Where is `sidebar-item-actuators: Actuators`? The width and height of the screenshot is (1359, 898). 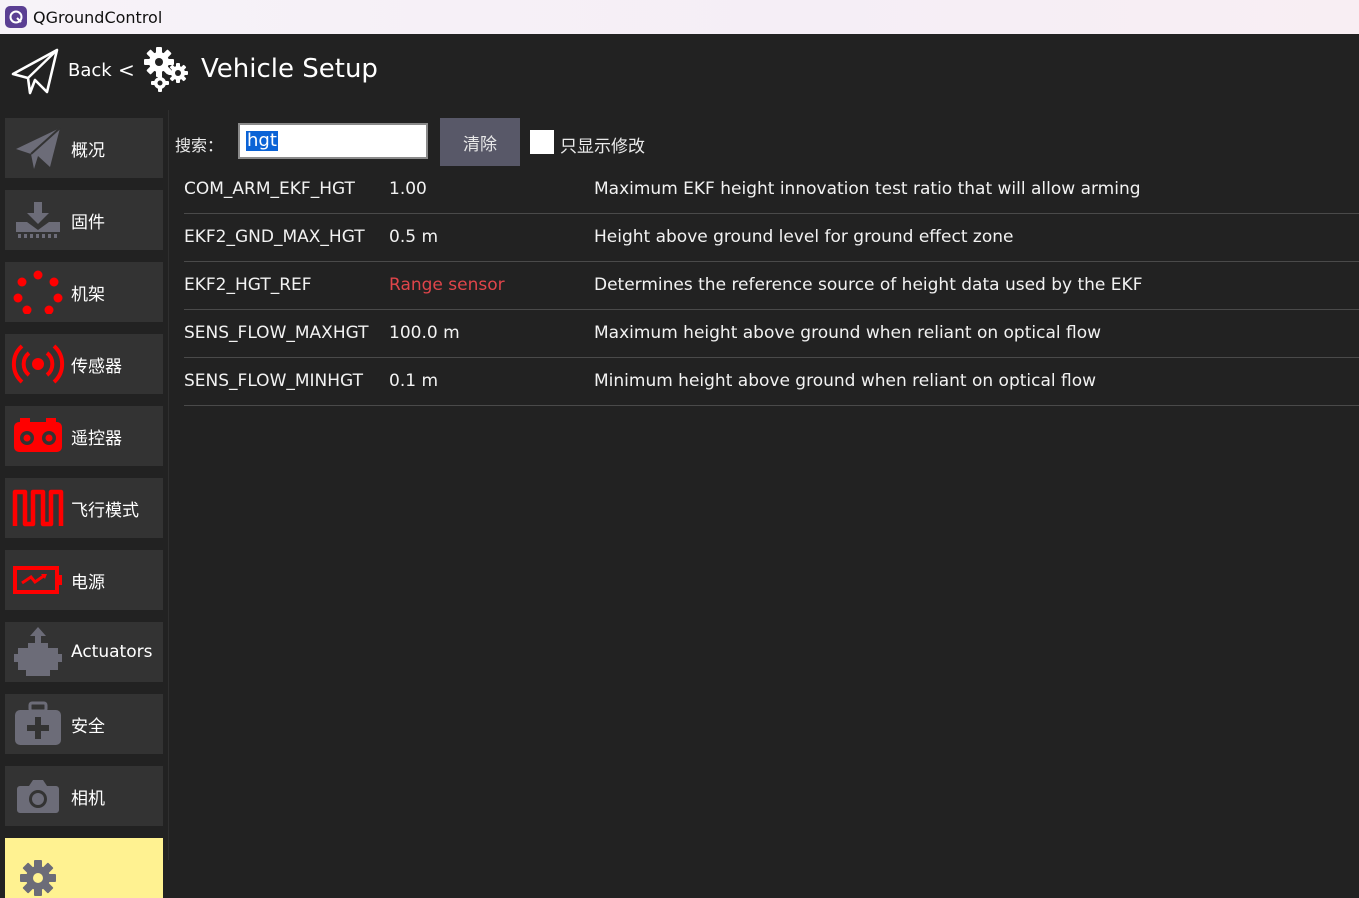 sidebar-item-actuators: Actuators is located at coordinates (84, 652).